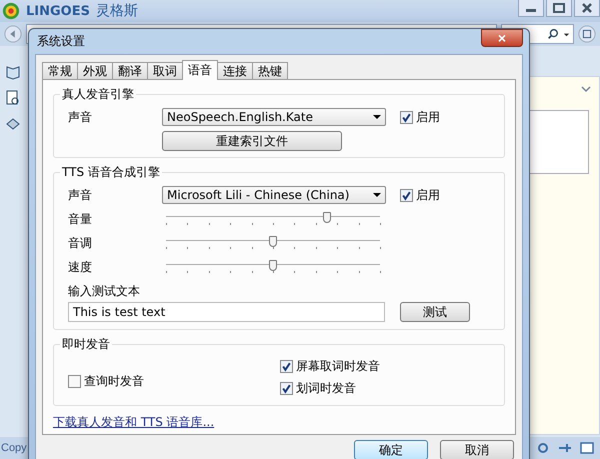  I want to click on book-icon, so click(13, 72).